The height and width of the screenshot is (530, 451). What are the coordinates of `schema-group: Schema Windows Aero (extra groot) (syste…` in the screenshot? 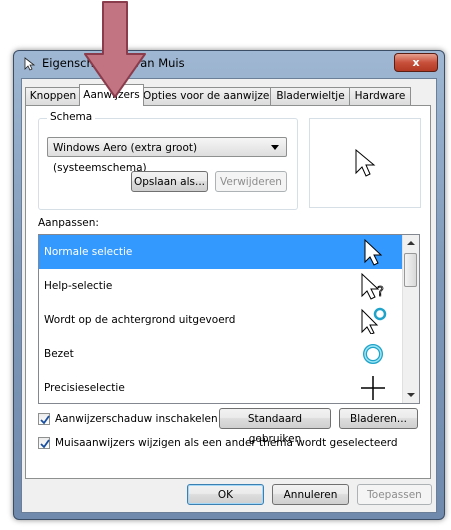 It's located at (168, 160).